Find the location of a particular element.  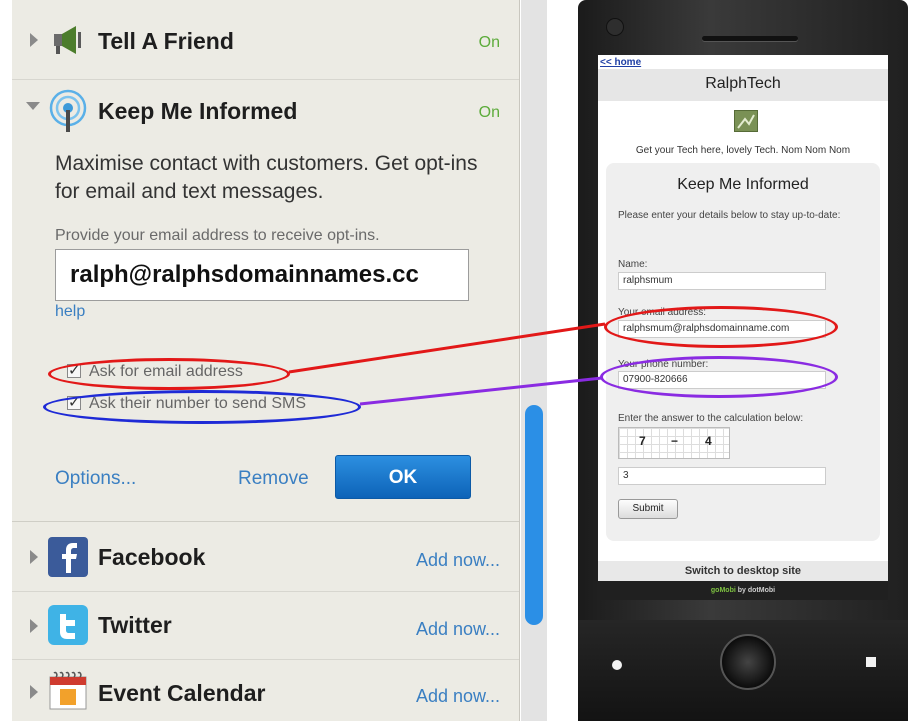

powered-by-footer: goMobi by dotMobi is located at coordinates (743, 590).